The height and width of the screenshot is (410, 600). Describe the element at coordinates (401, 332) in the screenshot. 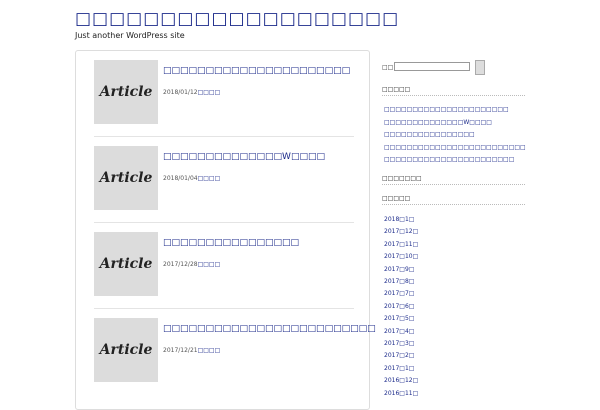

I see `archive-link: 2017□4□` at that location.